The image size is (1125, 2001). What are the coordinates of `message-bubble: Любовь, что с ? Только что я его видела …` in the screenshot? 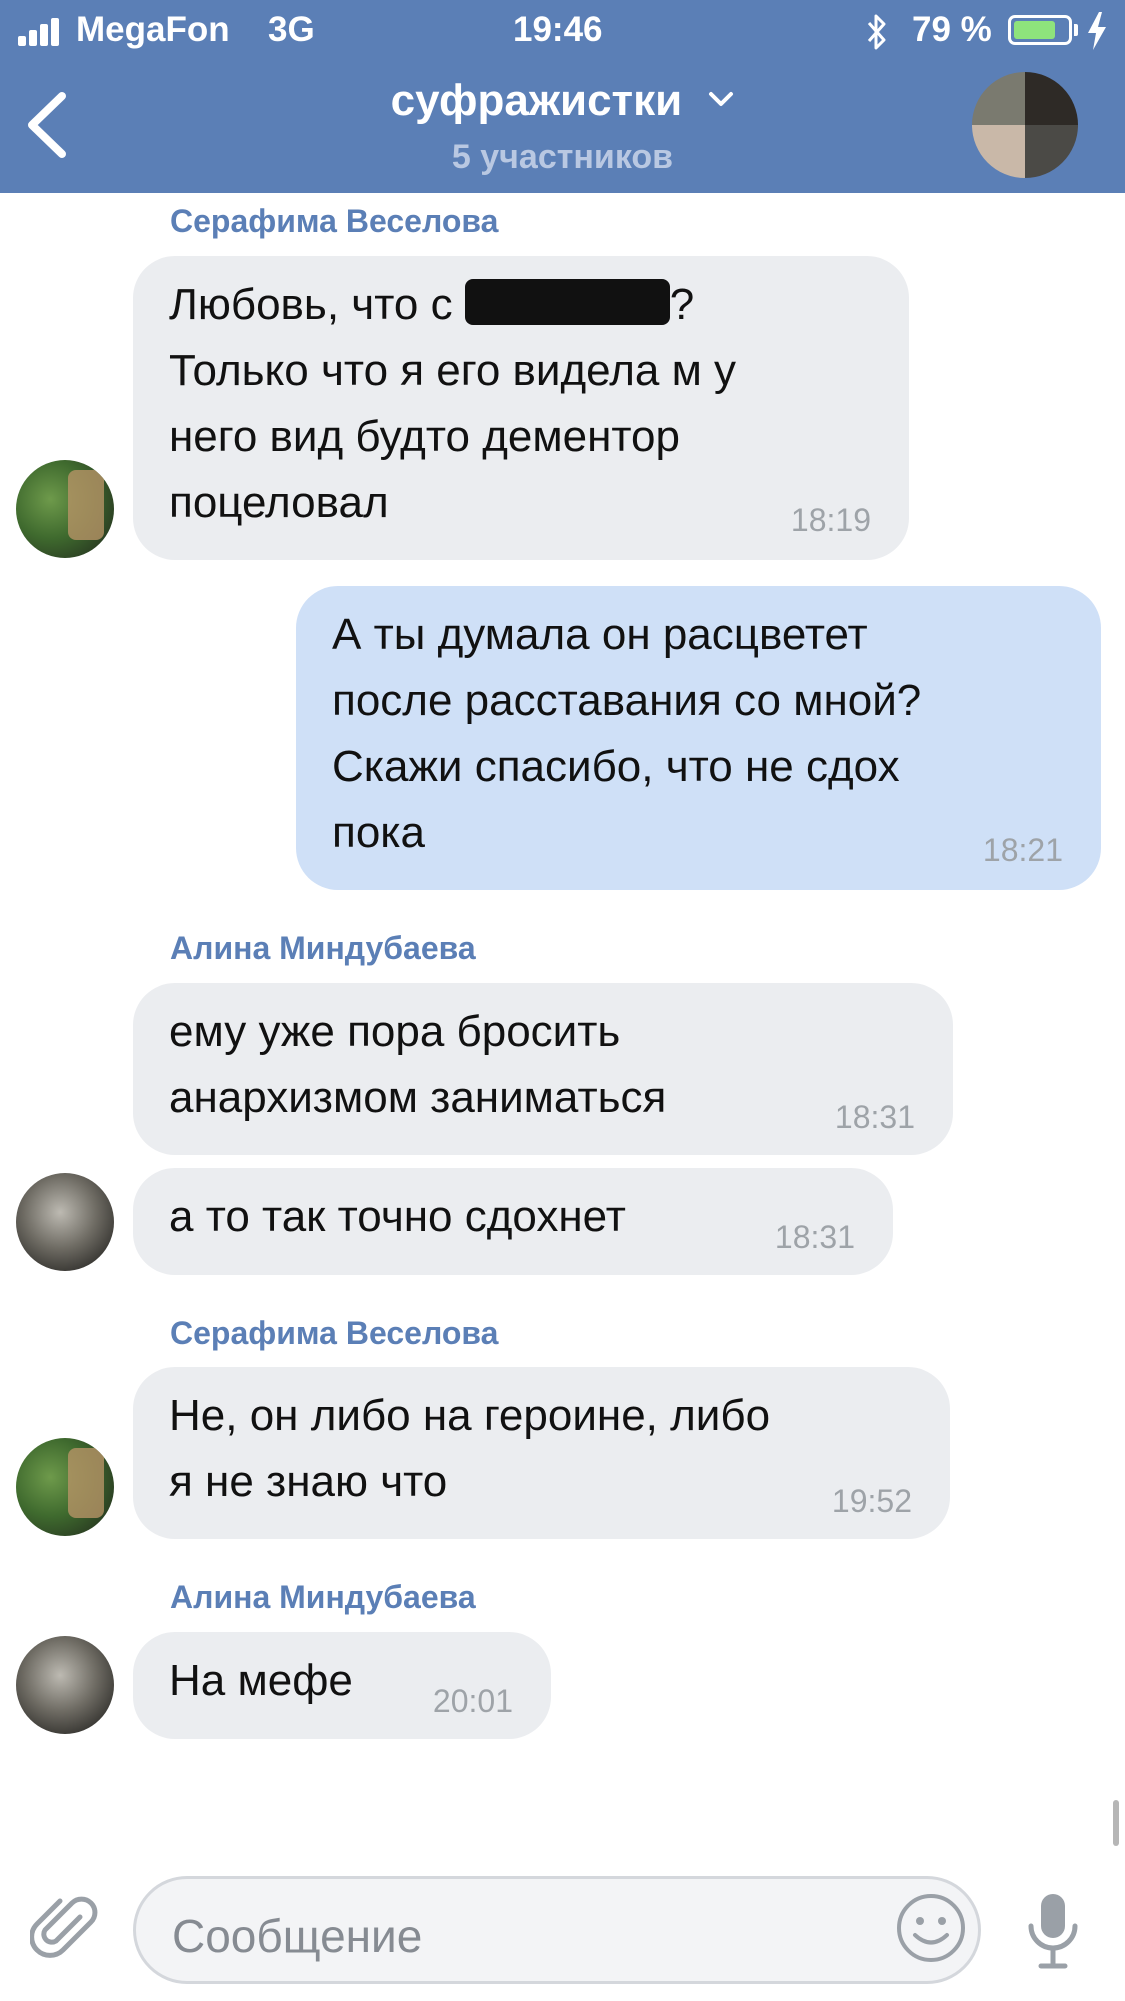 It's located at (521, 408).